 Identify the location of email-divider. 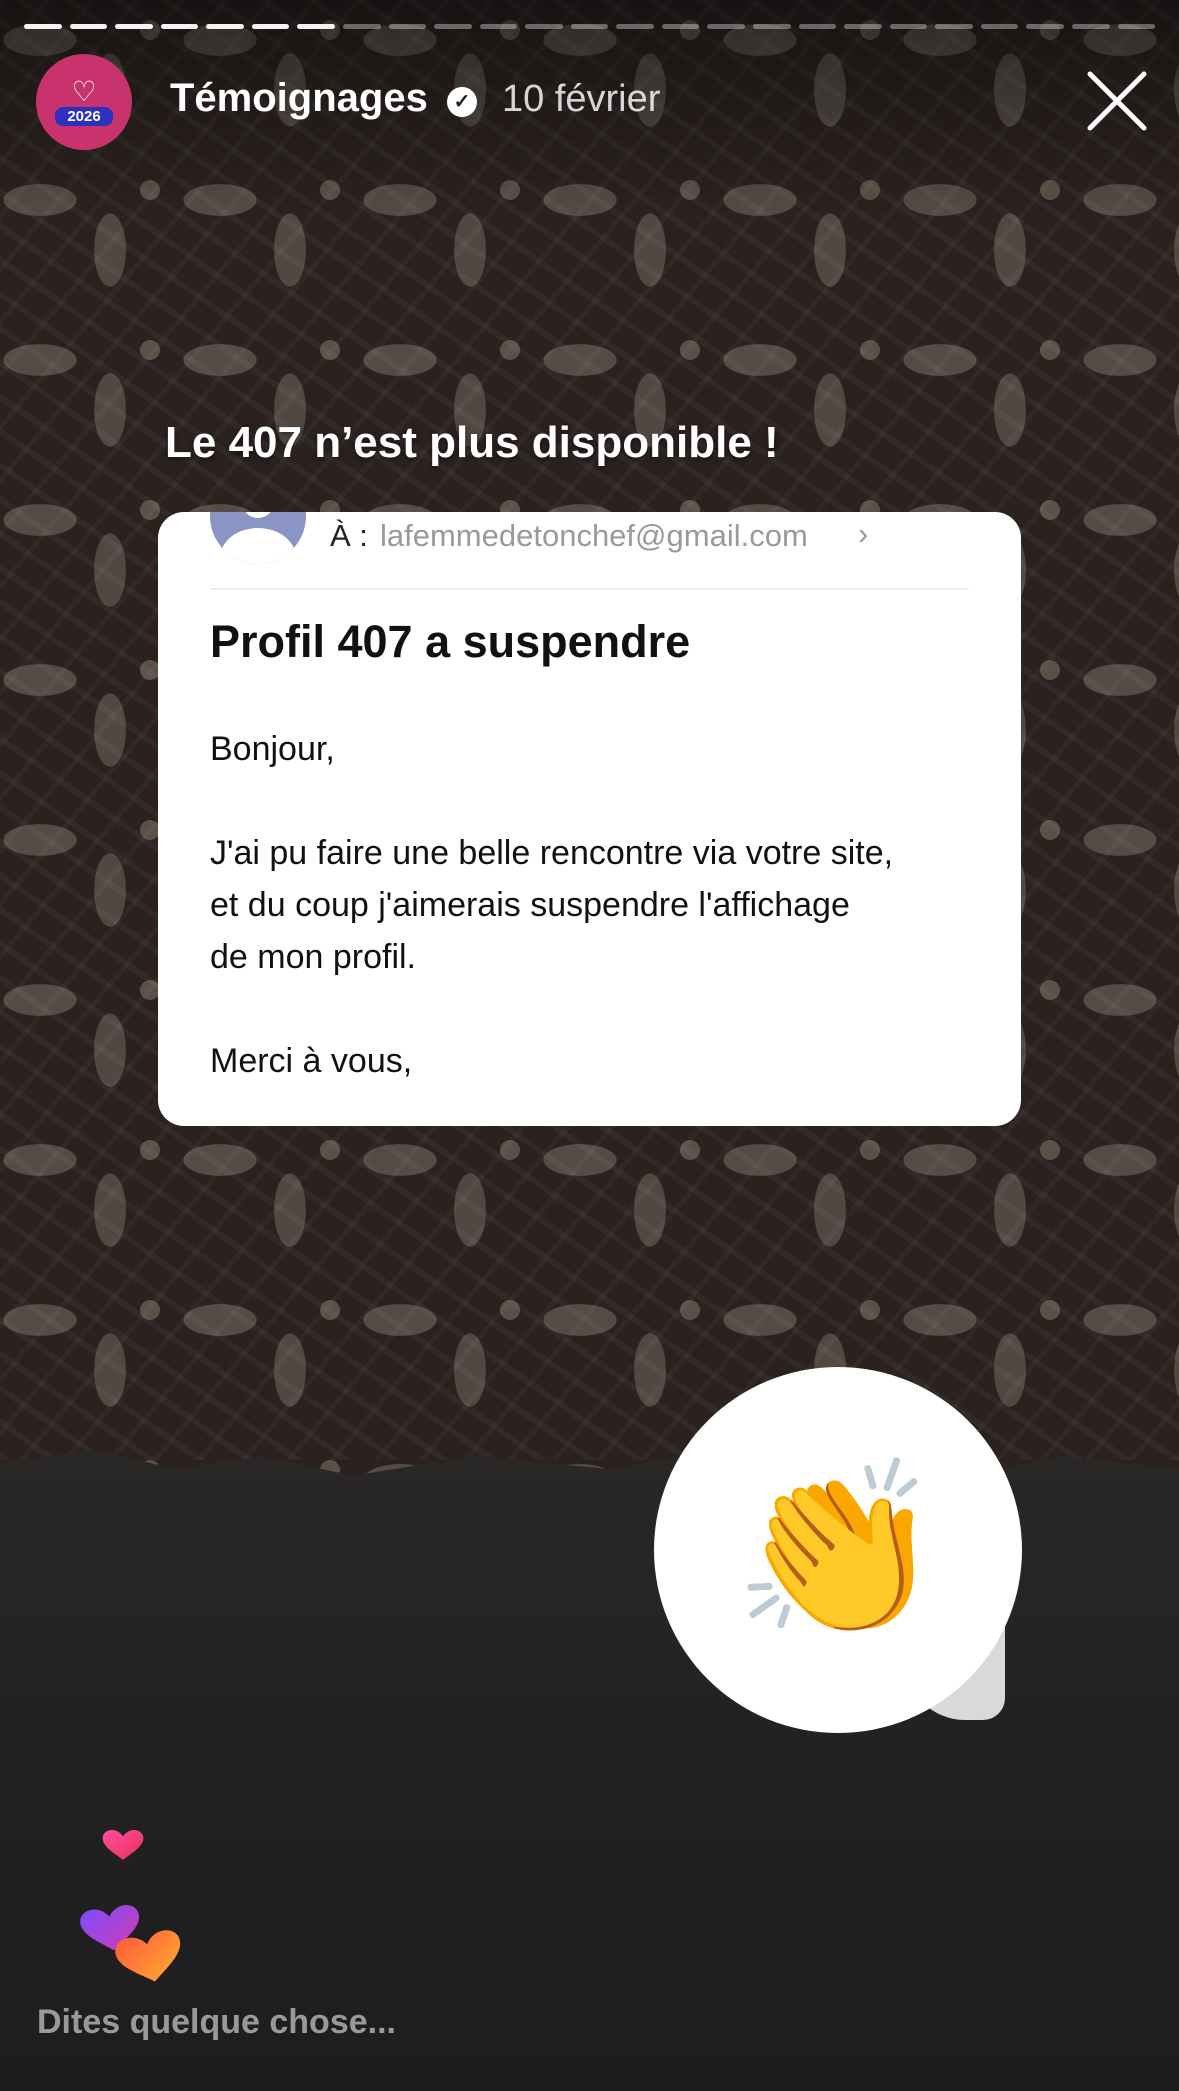
(589, 589).